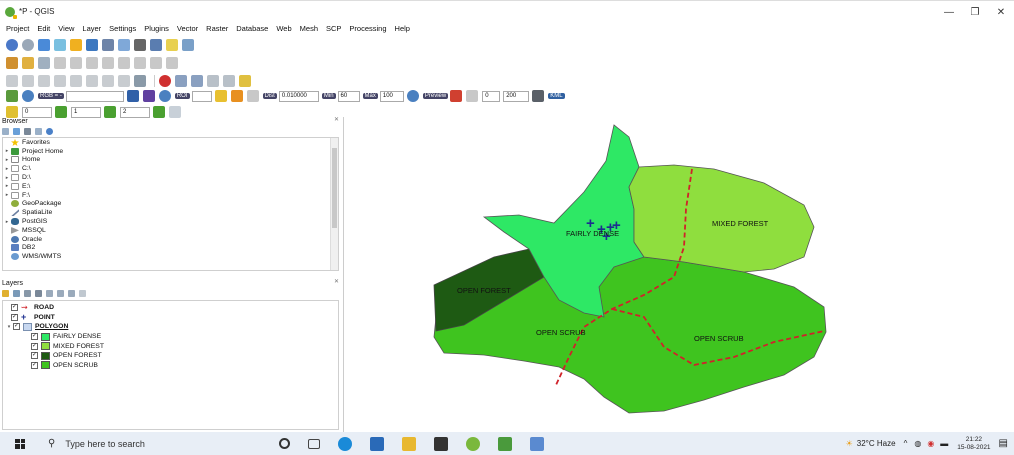 Image resolution: width=1014 pixels, height=455 pixels. What do you see at coordinates (172, 45) in the screenshot?
I see `annotation-icon` at bounding box center [172, 45].